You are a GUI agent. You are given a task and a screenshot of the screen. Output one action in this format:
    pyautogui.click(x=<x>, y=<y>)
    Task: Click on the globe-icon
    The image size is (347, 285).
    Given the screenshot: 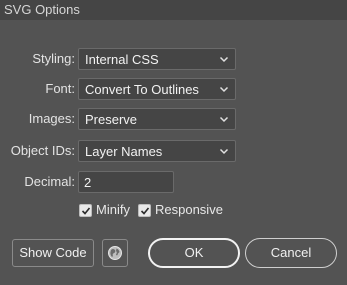 What is the action you would take?
    pyautogui.click(x=115, y=253)
    